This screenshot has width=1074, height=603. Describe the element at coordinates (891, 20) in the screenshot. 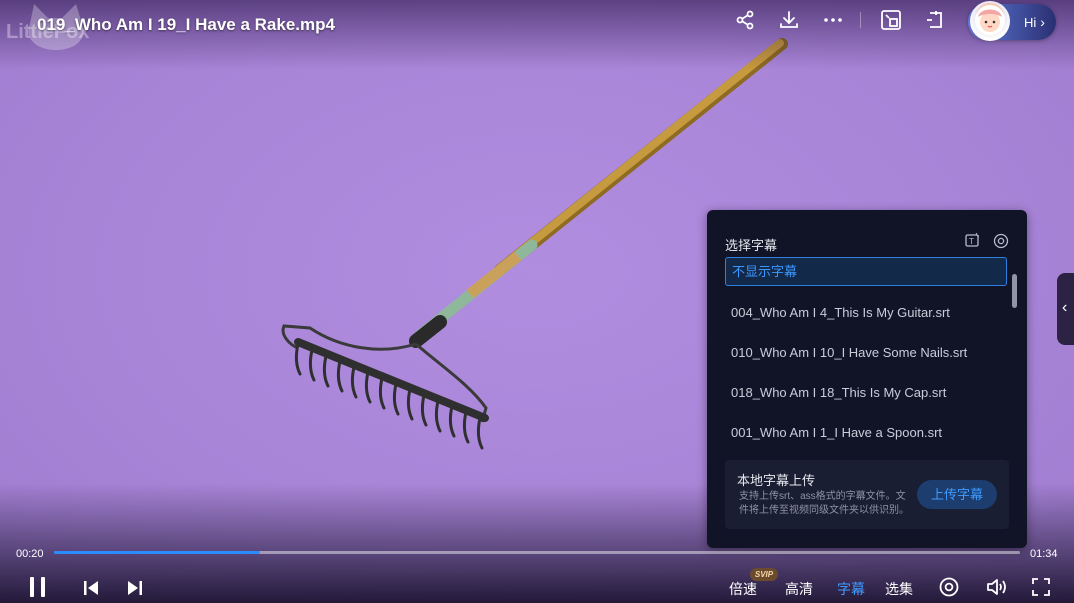

I see `picture-in-picture-icon` at that location.